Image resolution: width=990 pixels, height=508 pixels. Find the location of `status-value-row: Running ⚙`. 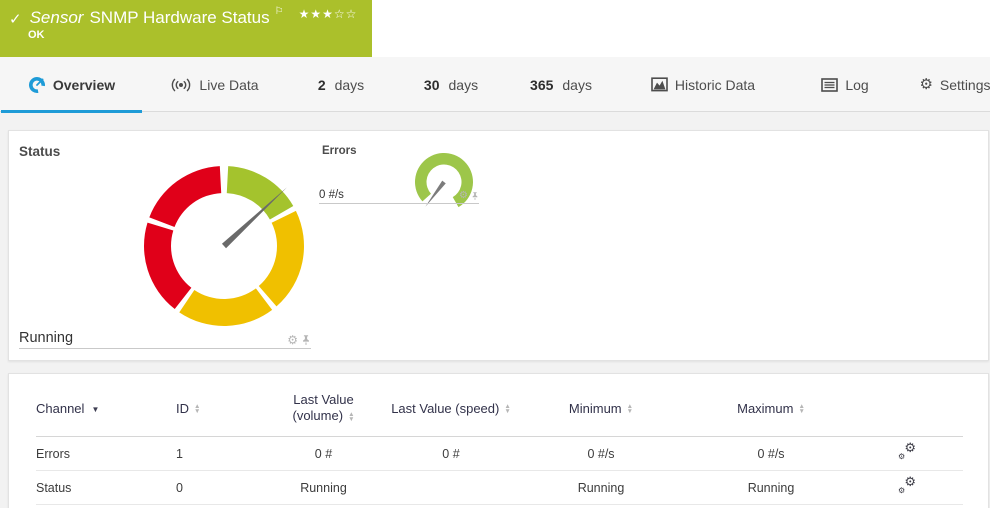

status-value-row: Running ⚙ is located at coordinates (165, 337).